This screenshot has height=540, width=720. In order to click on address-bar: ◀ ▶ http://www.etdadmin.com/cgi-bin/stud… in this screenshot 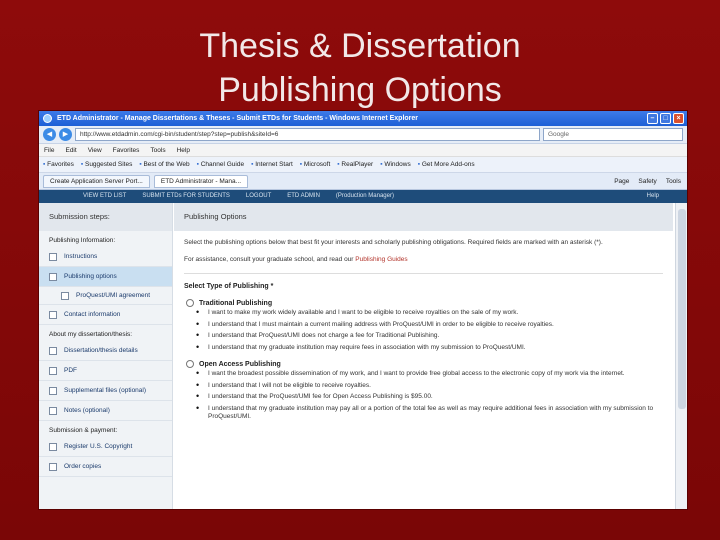, I will do `click(363, 135)`.